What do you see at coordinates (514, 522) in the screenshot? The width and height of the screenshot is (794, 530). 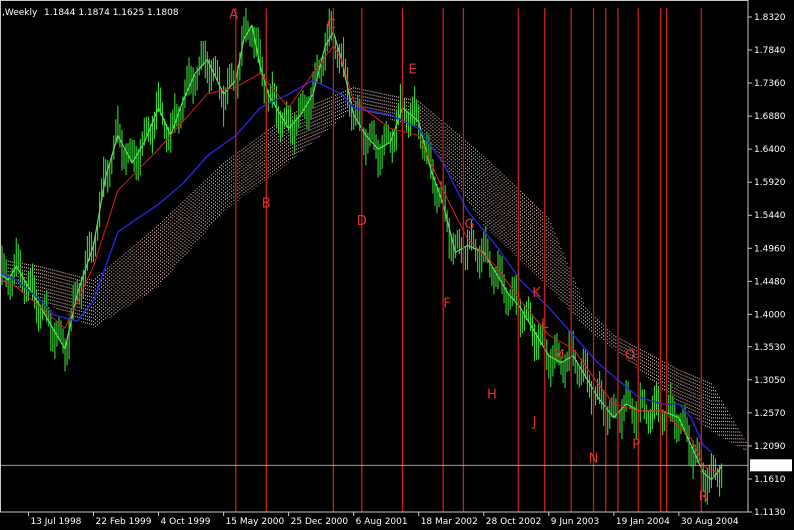 I see `x-tick-label: 28 Oct 2002` at bounding box center [514, 522].